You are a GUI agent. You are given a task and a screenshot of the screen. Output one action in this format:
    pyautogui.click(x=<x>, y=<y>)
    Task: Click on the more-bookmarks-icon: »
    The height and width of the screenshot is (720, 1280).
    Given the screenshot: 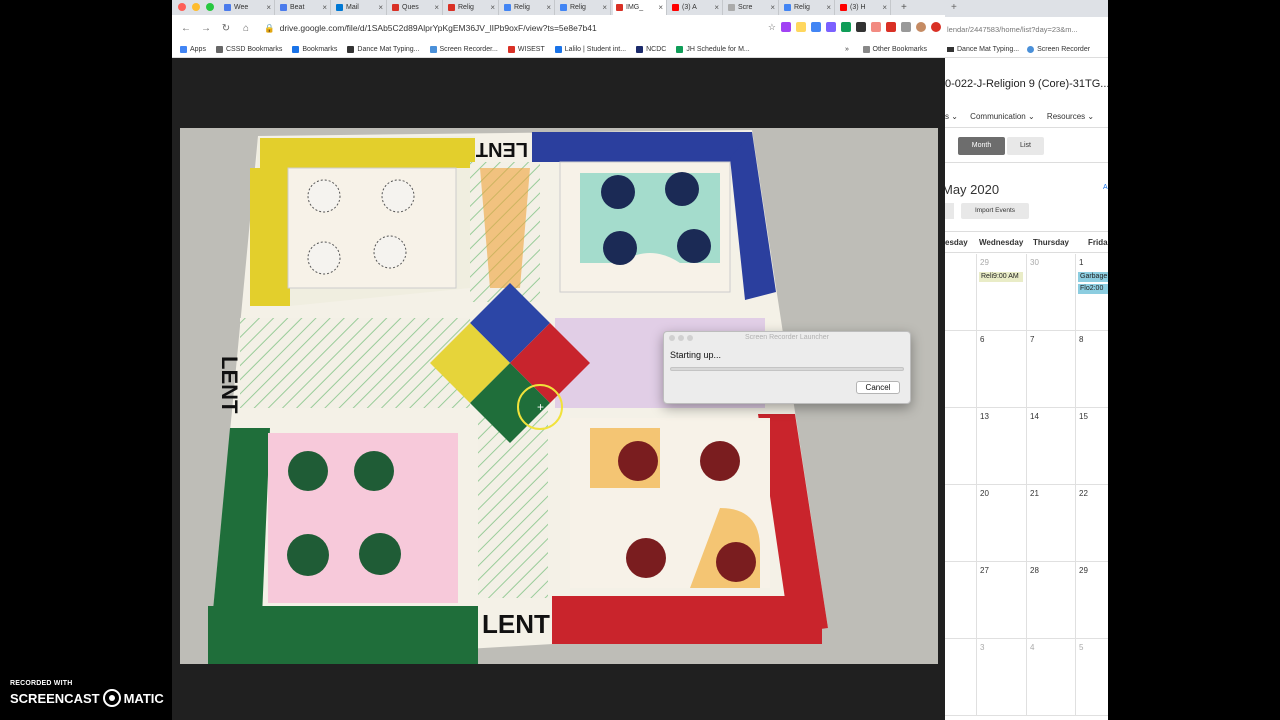 What is the action you would take?
    pyautogui.click(x=847, y=49)
    